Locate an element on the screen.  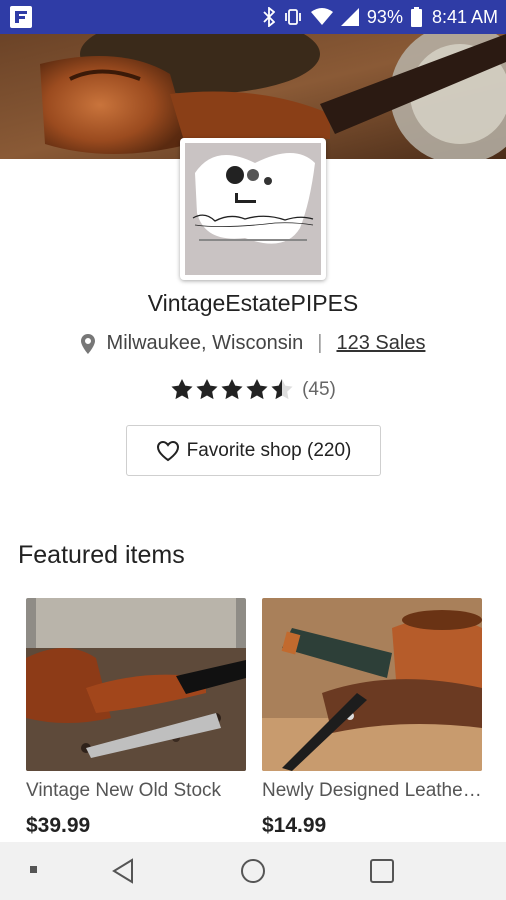
item-title: Vintage New Old Stock is located at coordinates (124, 790).